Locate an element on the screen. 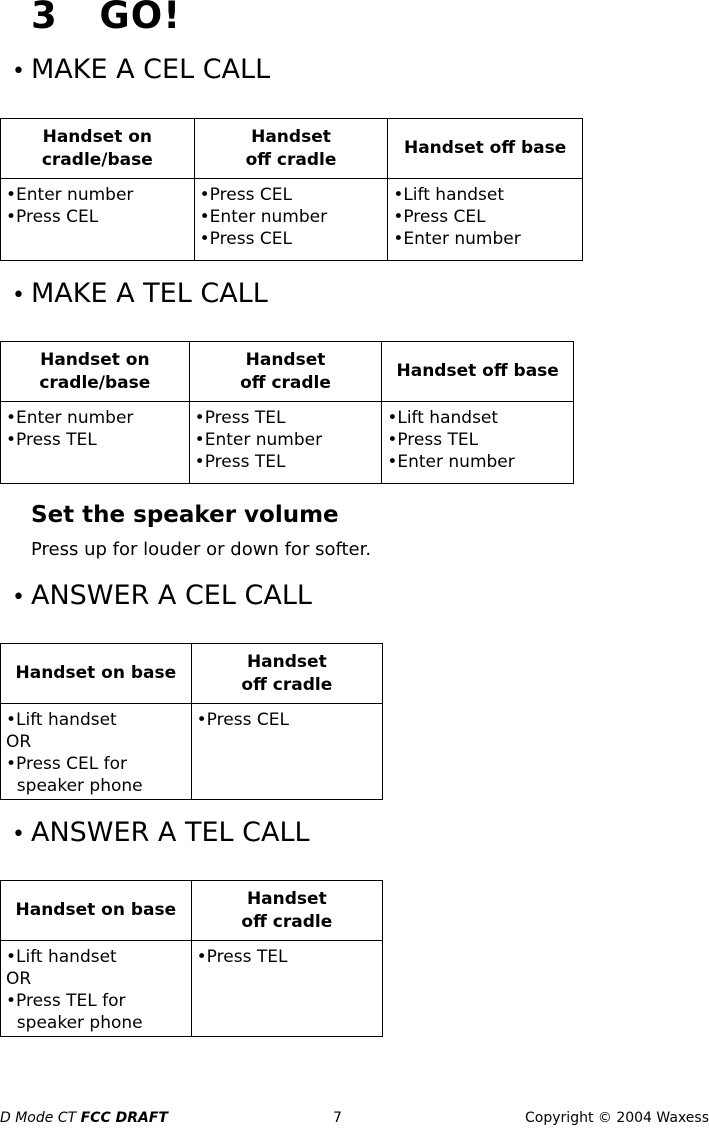  heading-text: MAKE A TEL CALL is located at coordinates (149, 293).